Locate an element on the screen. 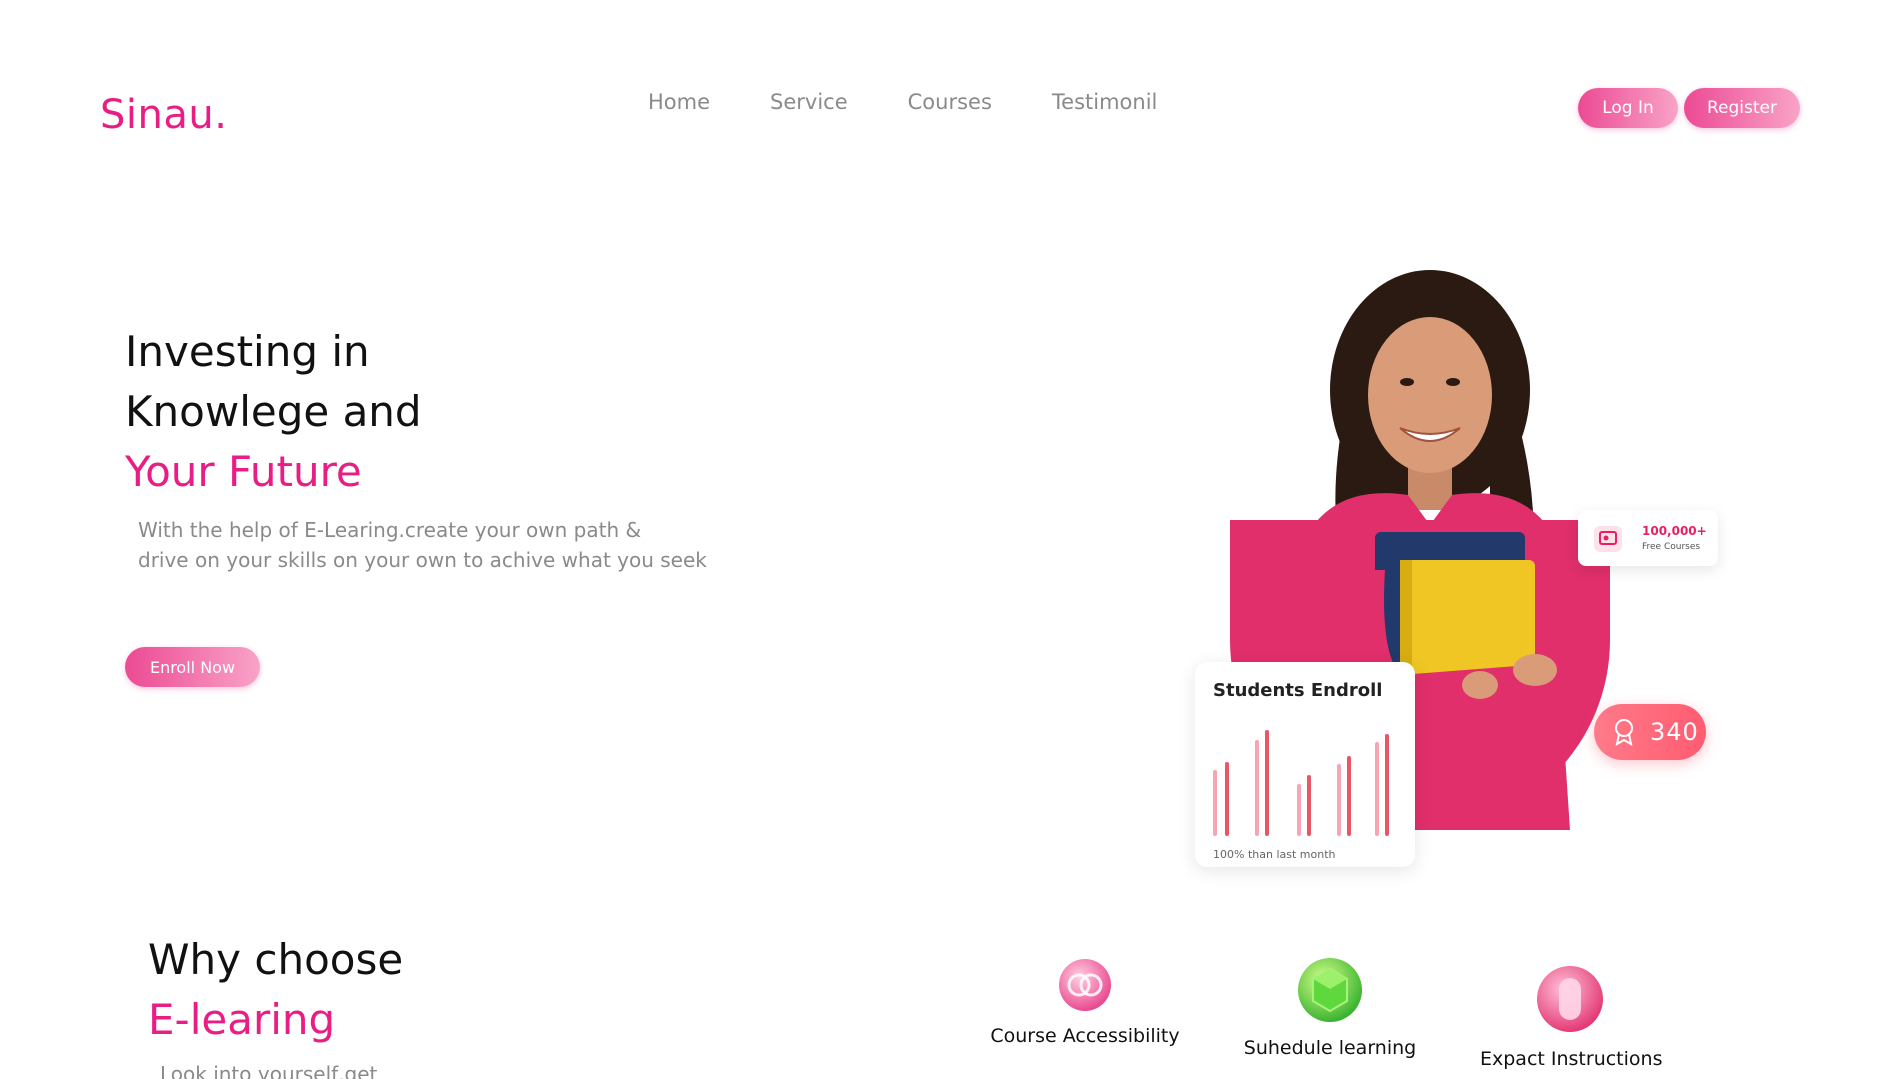 Image resolution: width=1899 pixels, height=1079 pixels. feature-expert-instructions: Expact Instructions is located at coordinates (1571, 1015).